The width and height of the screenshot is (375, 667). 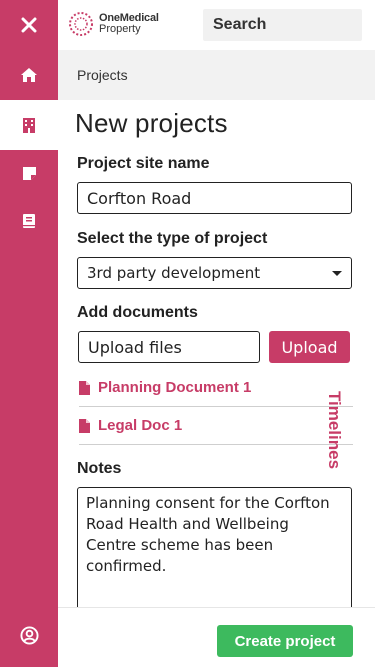 What do you see at coordinates (137, 312) in the screenshot?
I see `documents-label: Add documents` at bounding box center [137, 312].